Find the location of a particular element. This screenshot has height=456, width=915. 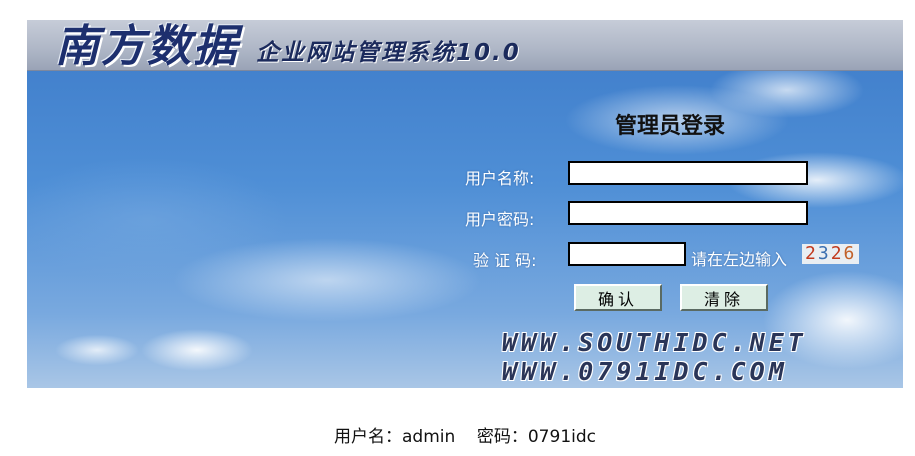

username-label: 用户名称: is located at coordinates (500, 178).